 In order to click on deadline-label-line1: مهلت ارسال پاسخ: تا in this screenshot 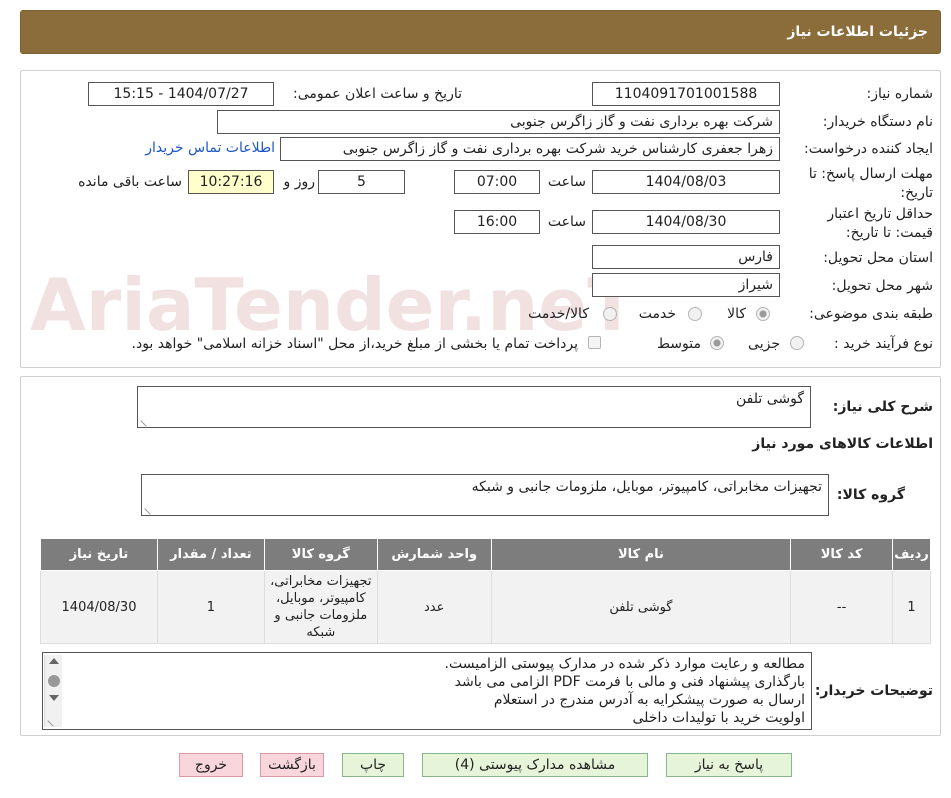, I will do `click(870, 174)`.